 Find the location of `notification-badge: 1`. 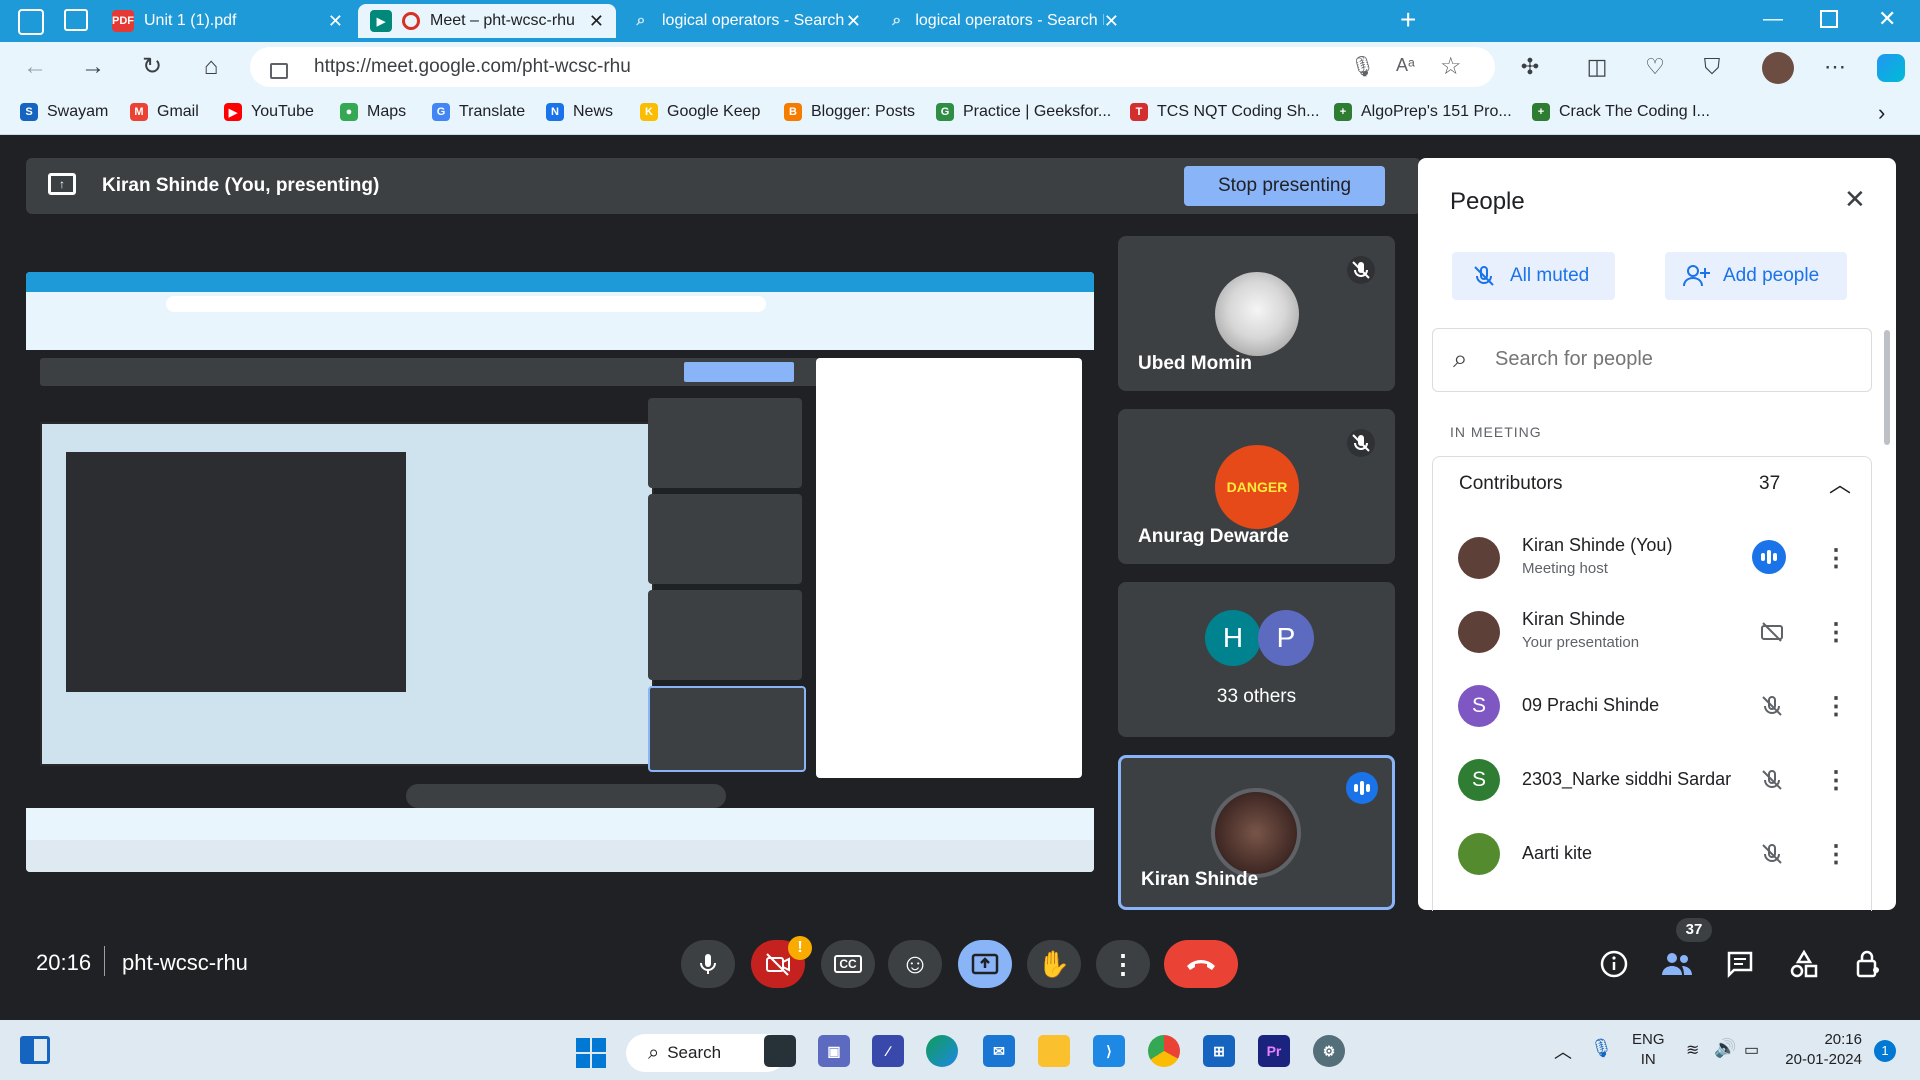

notification-badge: 1 is located at coordinates (1885, 1051).